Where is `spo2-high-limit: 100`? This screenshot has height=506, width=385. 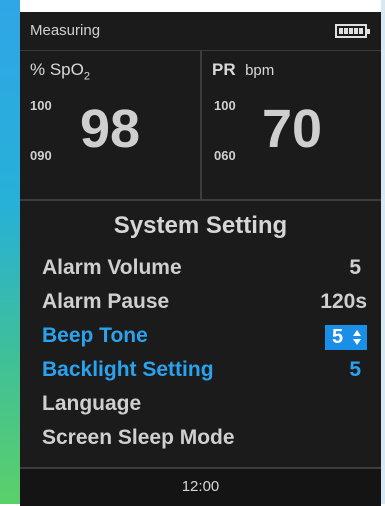 spo2-high-limit: 100 is located at coordinates (41, 105).